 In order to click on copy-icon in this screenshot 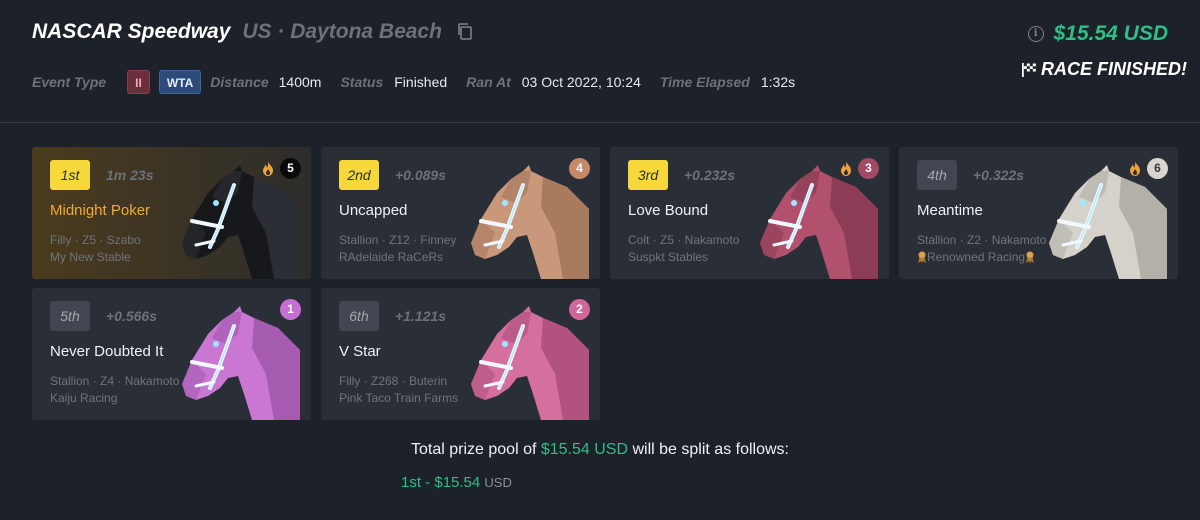, I will do `click(465, 31)`.